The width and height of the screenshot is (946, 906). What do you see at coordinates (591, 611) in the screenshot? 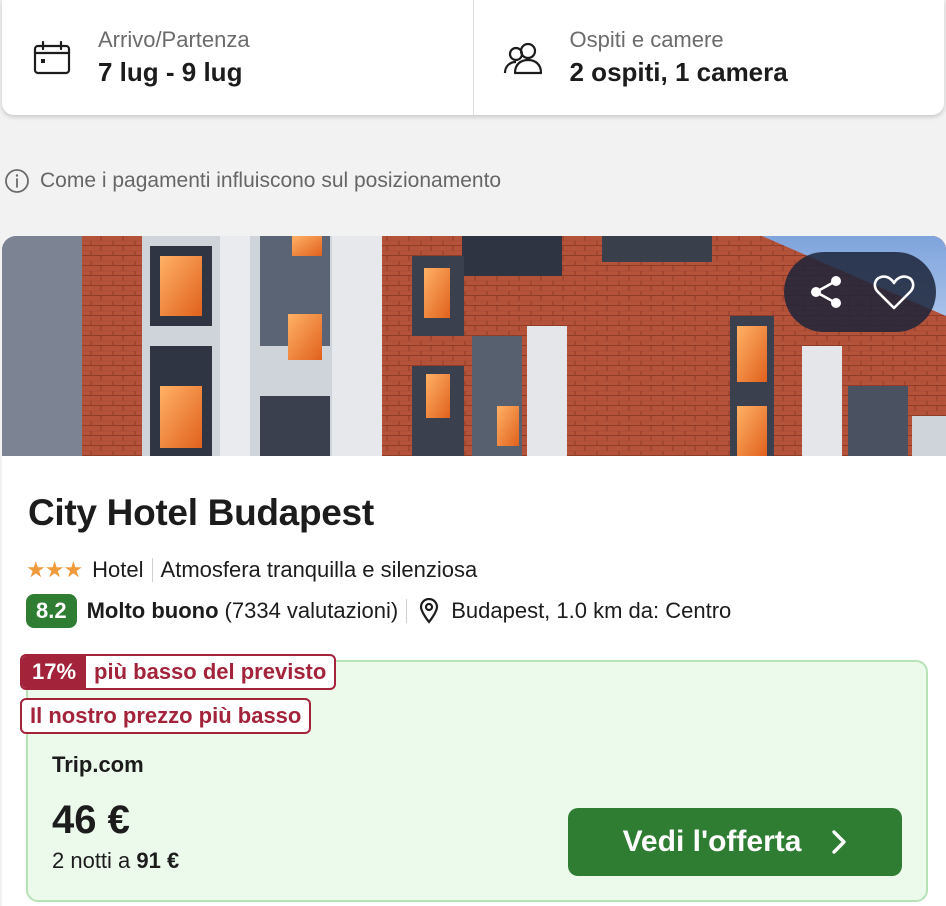
I see `hotel-location: Budapest, 1.0 km da: Centro` at bounding box center [591, 611].